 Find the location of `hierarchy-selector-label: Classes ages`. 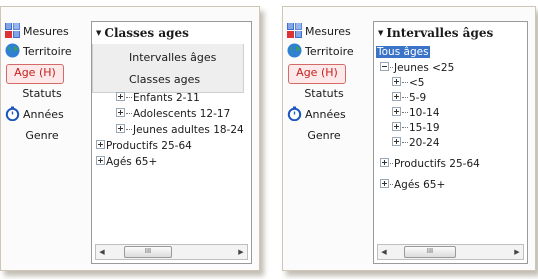

hierarchy-selector-label: Classes ages is located at coordinates (146, 33).